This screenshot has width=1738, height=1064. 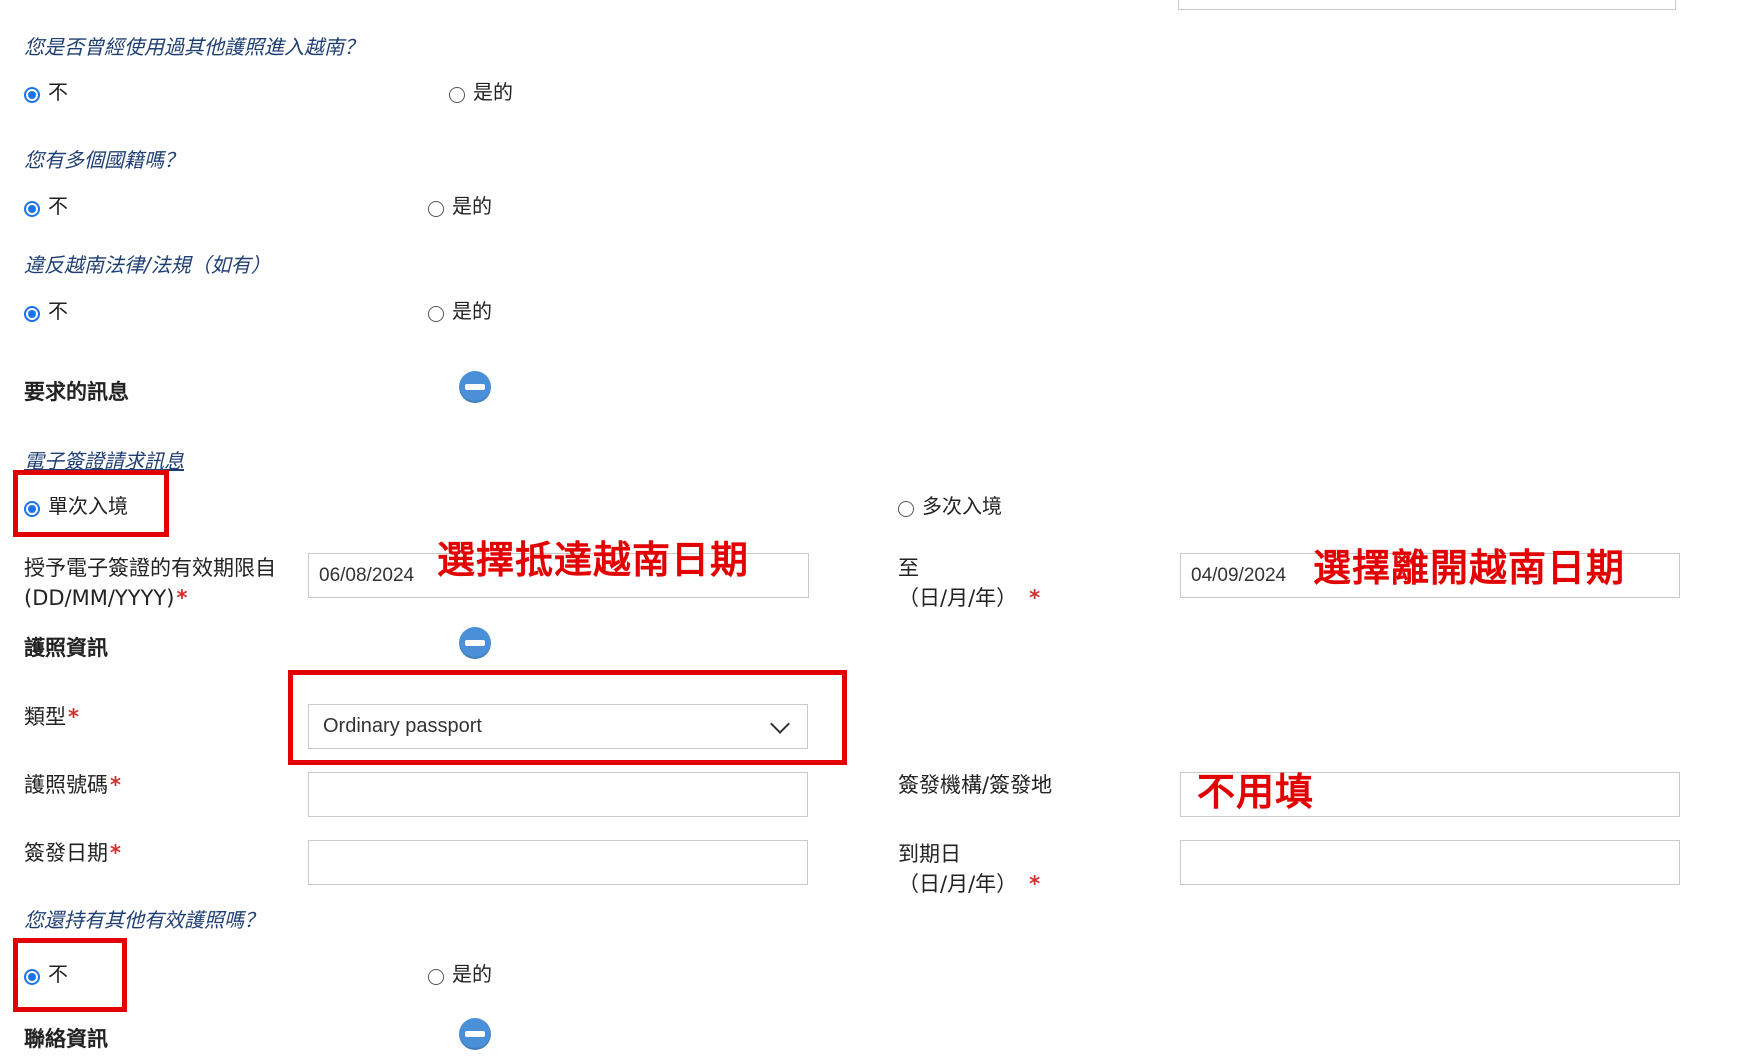 I want to click on multiple-entry-option: 多次入境, so click(x=950, y=506).